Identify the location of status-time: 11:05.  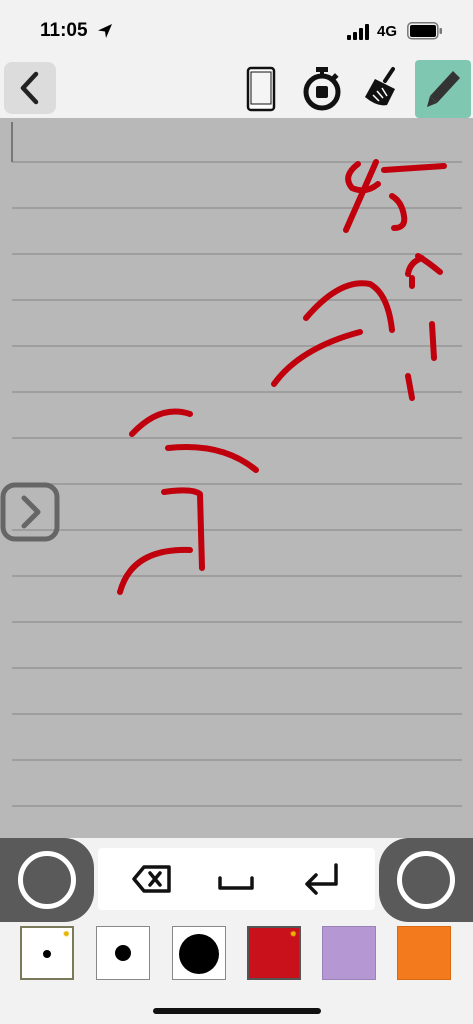
(64, 30).